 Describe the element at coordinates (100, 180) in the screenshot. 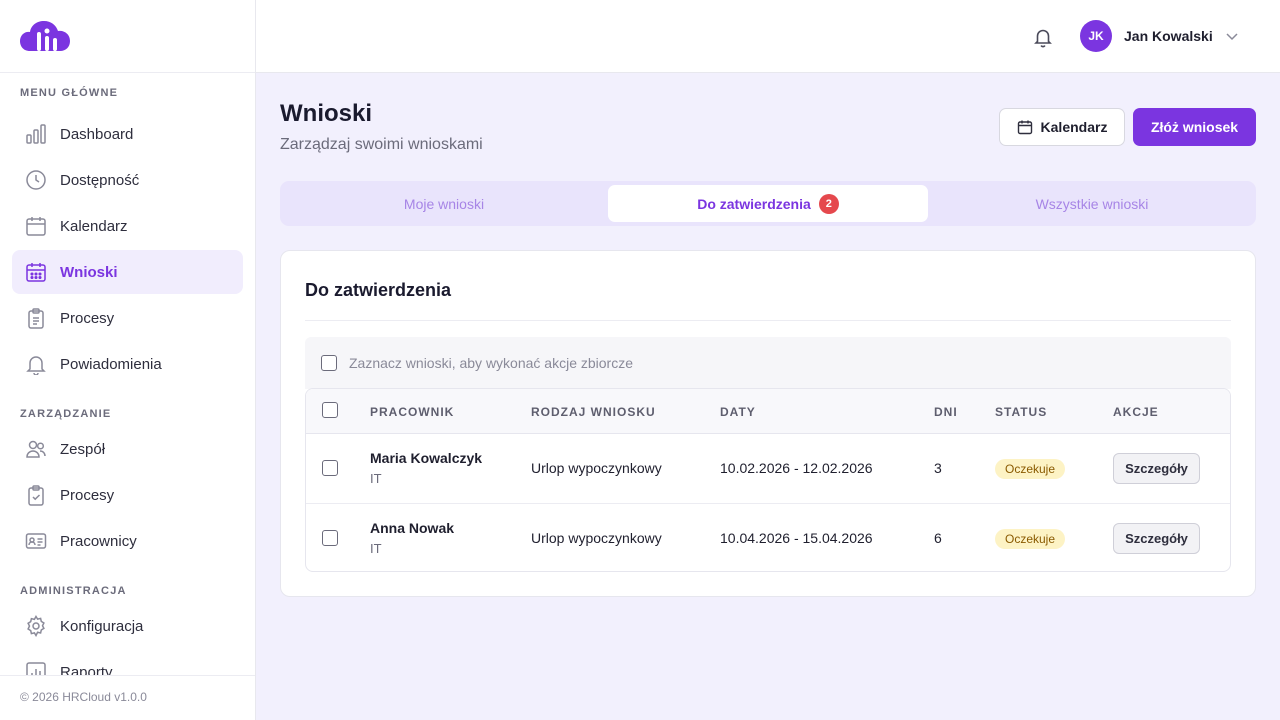

I see `sidebar-item-label: Dostępność` at that location.